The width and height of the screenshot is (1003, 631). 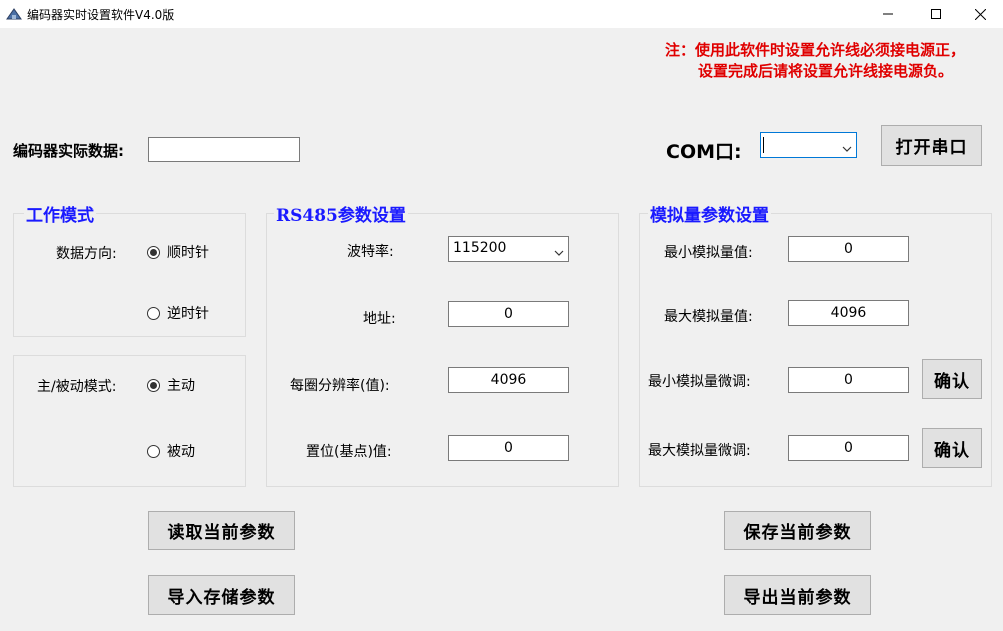 What do you see at coordinates (181, 386) in the screenshot?
I see `active-label: 主动` at bounding box center [181, 386].